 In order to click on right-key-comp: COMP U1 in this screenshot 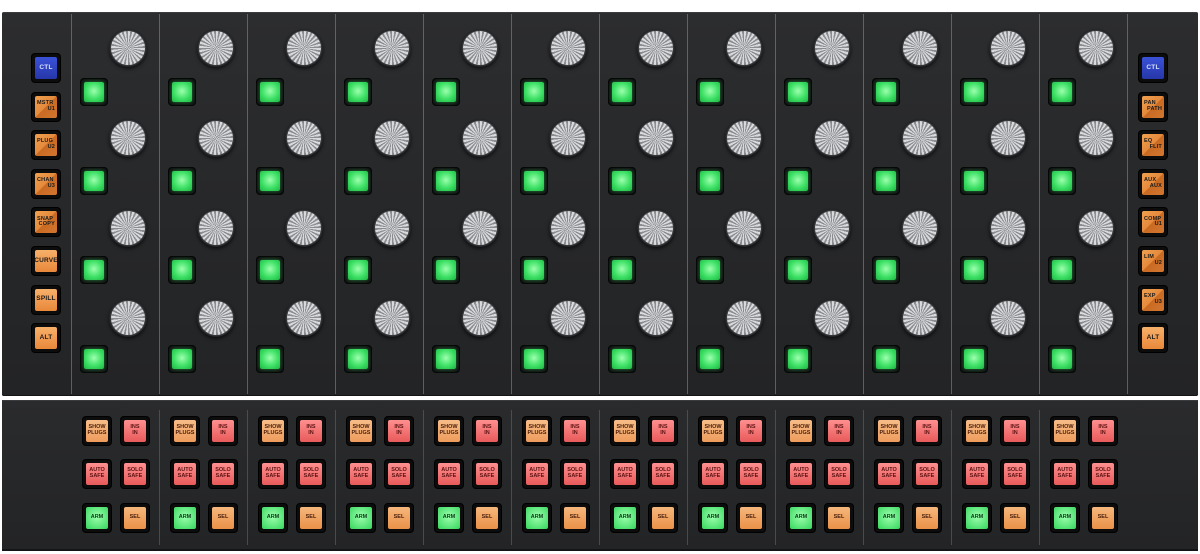, I will do `click(1153, 222)`.